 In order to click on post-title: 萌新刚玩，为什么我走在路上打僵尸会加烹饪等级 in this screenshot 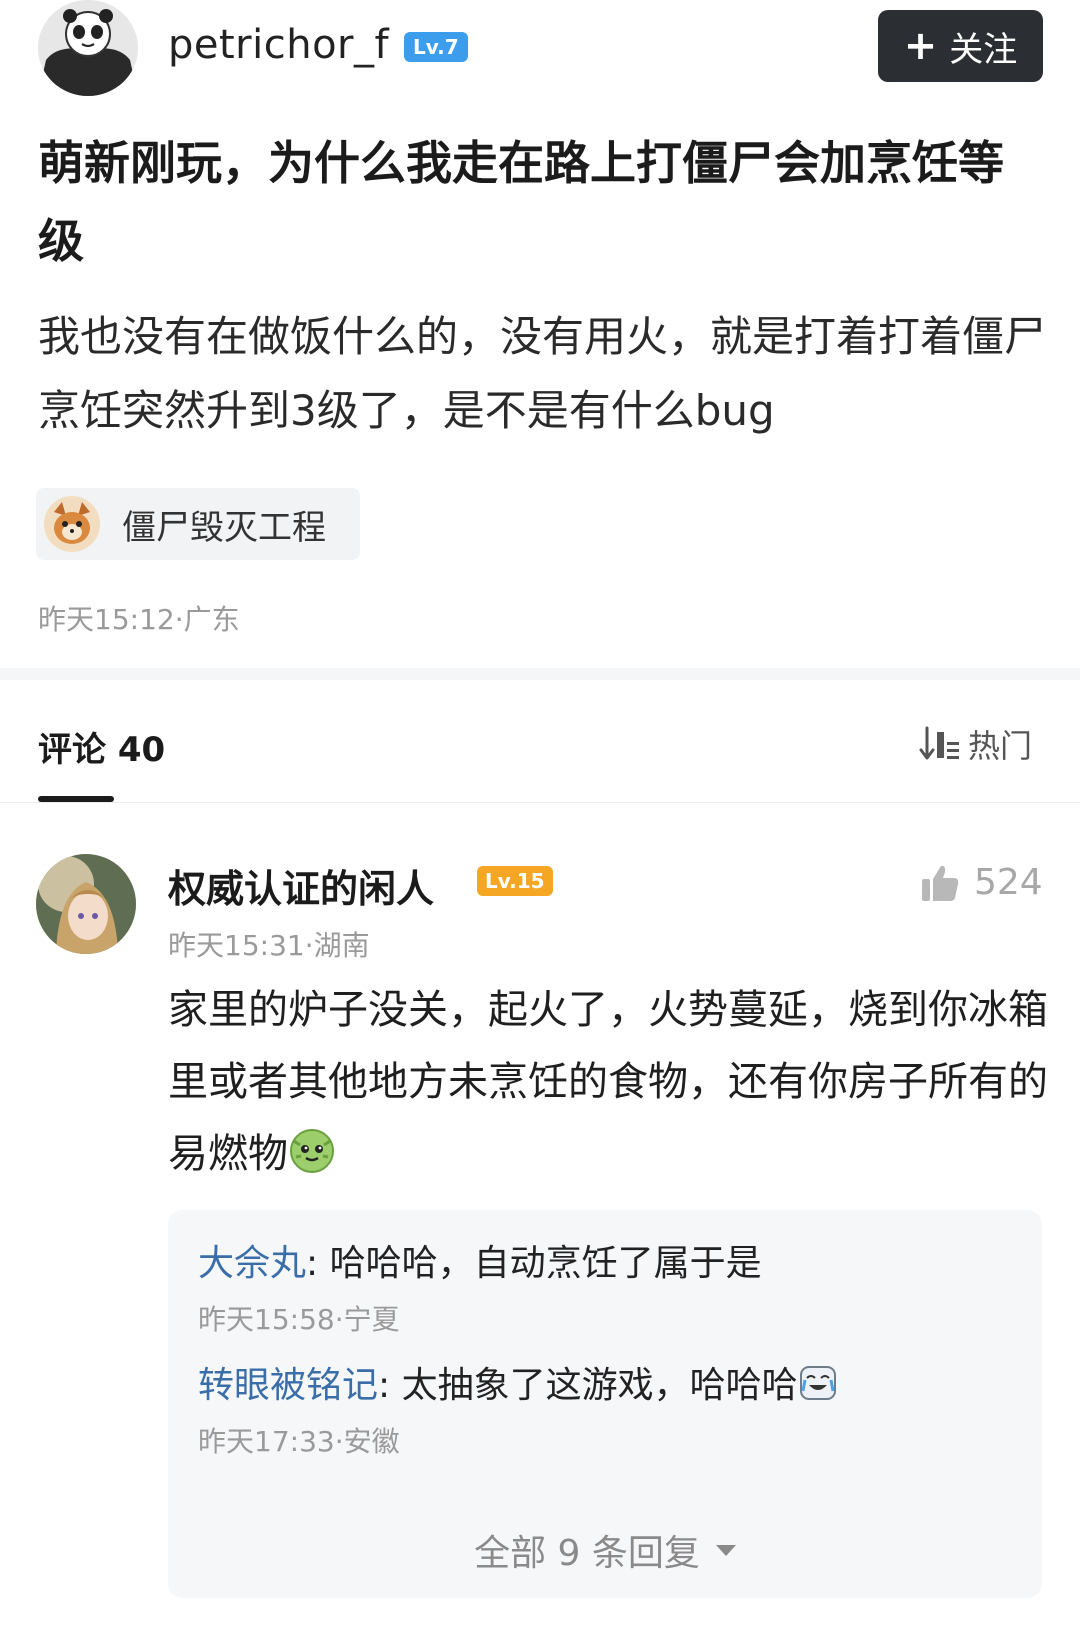, I will do `click(521, 202)`.